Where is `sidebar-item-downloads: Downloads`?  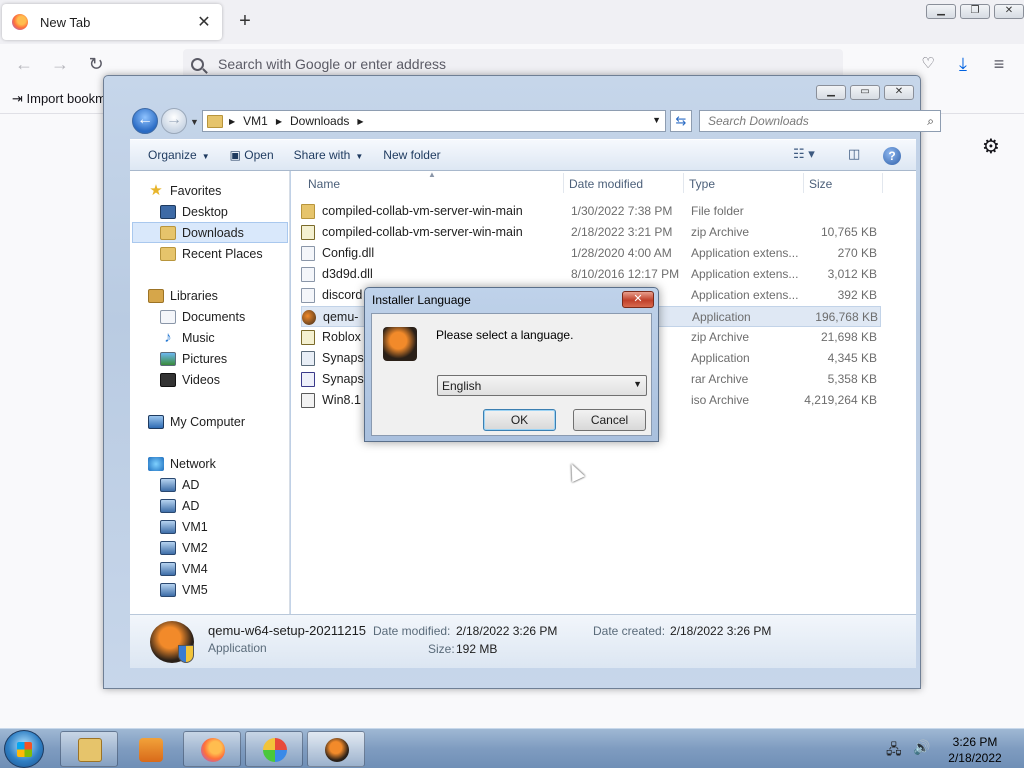 sidebar-item-downloads: Downloads is located at coordinates (210, 232).